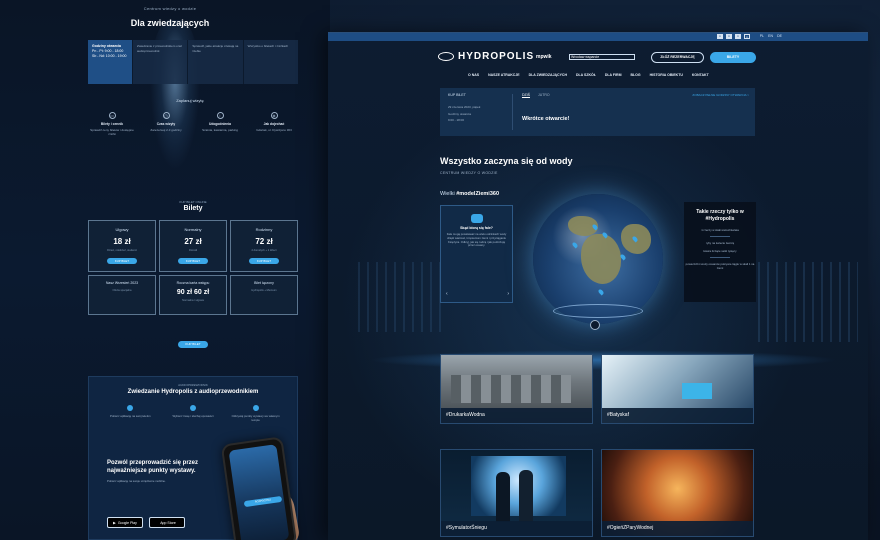 Image resolution: width=880 pixels, height=540 pixels. Describe the element at coordinates (720, 215) in the screenshot. I see `side-card-title: Takie rzeczy tylko w #Hydropolis` at that location.